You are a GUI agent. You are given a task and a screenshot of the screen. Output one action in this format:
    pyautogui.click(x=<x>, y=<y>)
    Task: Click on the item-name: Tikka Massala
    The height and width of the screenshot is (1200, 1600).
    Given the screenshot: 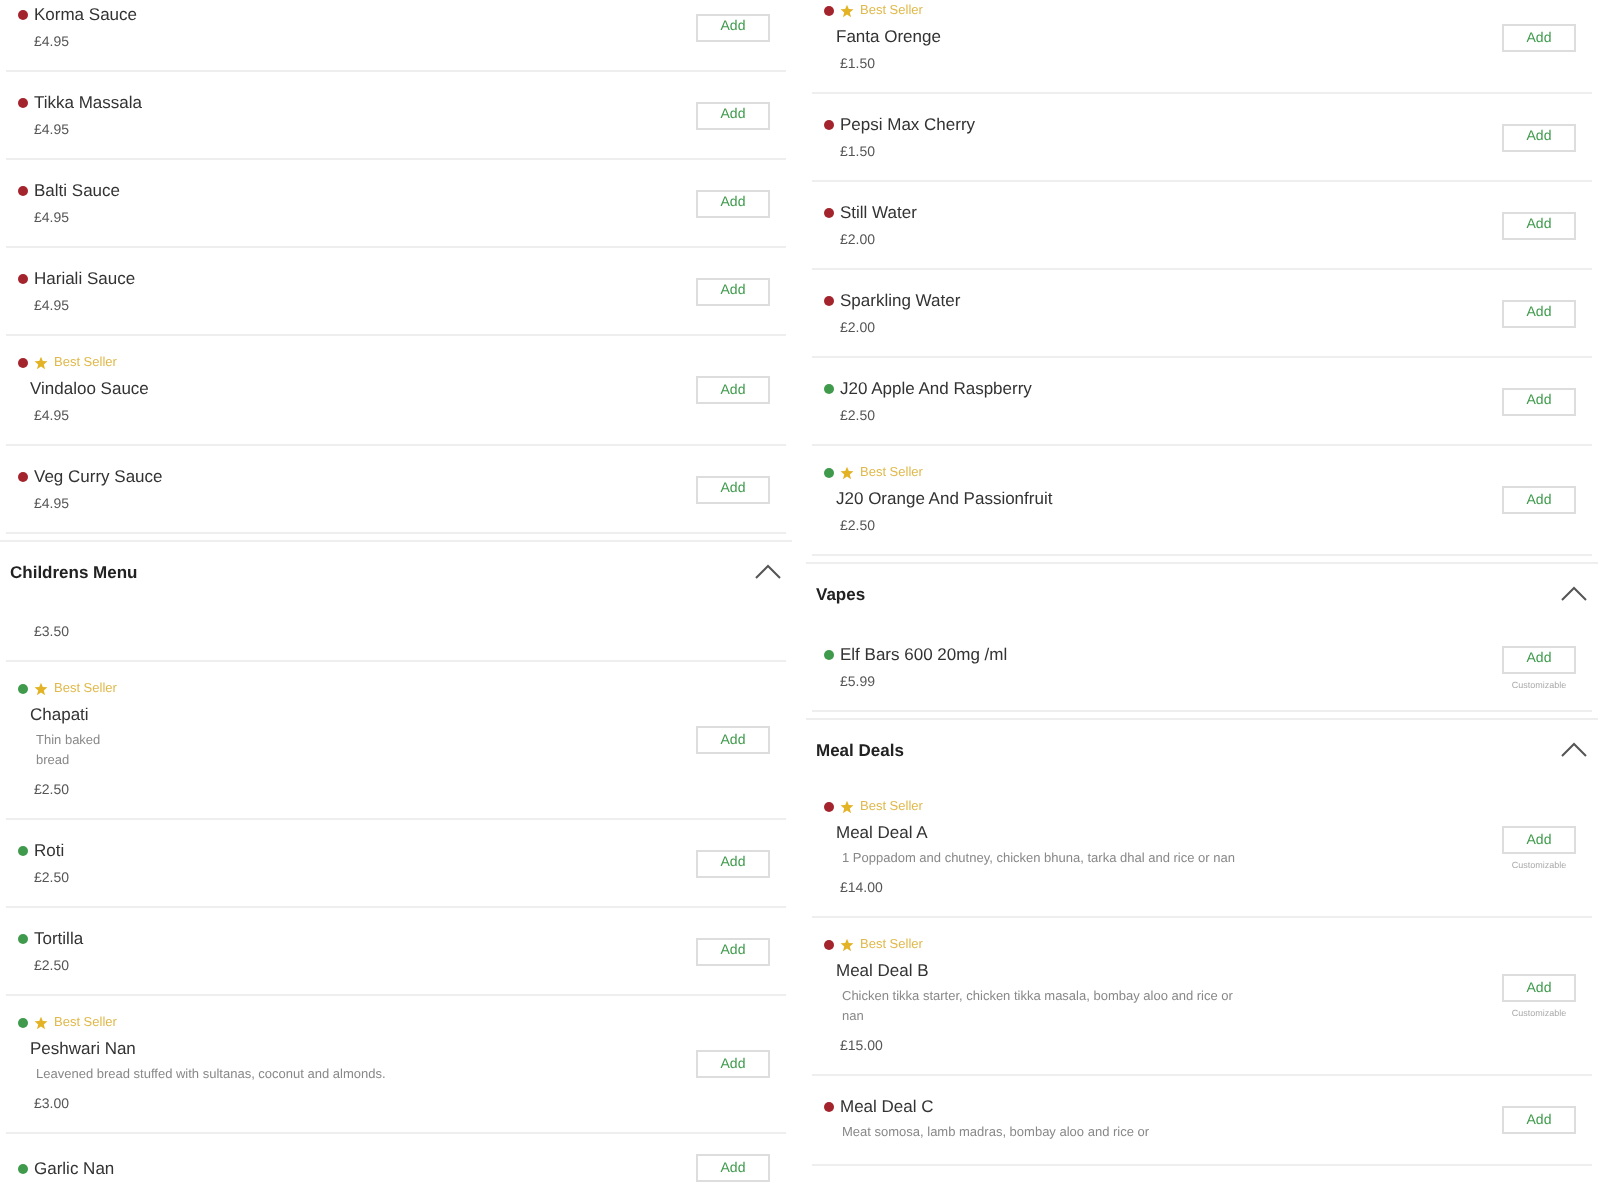 What is the action you would take?
    pyautogui.click(x=88, y=102)
    